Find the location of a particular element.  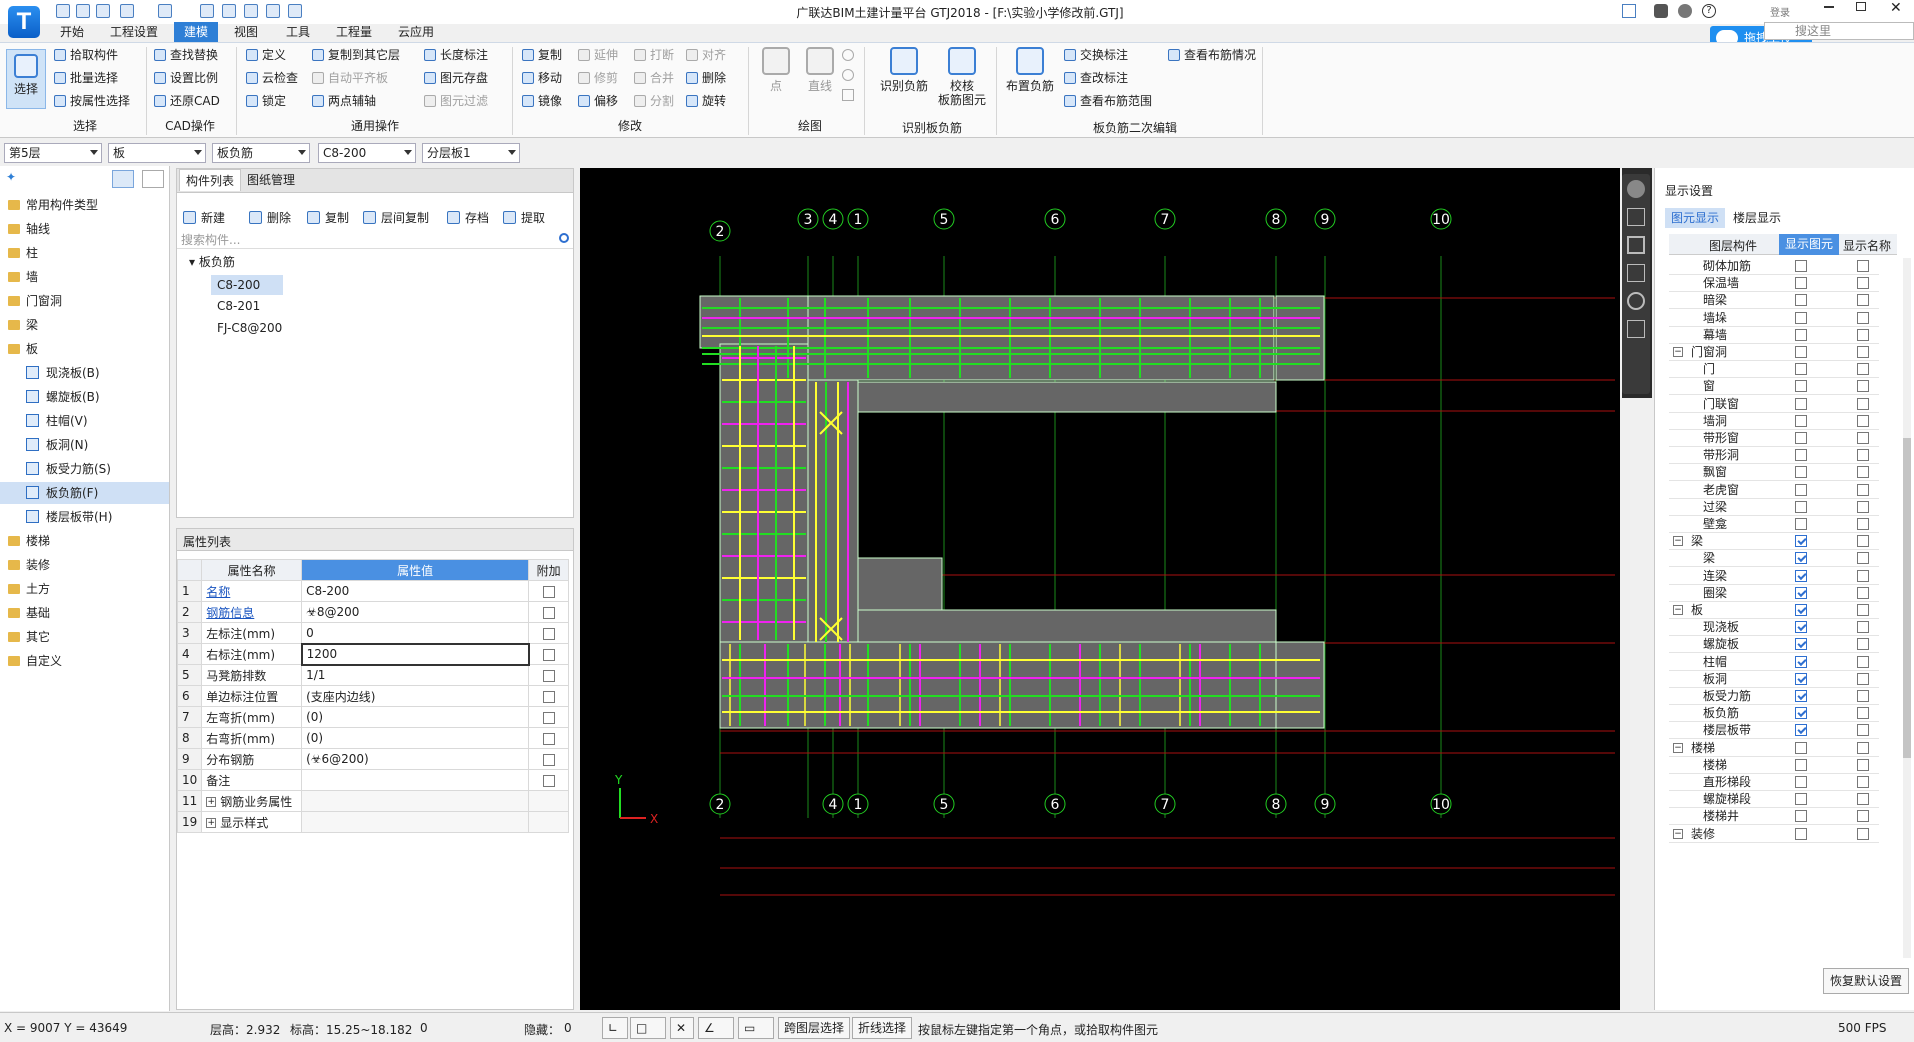

rotate-view-icon is located at coordinates (1636, 301).